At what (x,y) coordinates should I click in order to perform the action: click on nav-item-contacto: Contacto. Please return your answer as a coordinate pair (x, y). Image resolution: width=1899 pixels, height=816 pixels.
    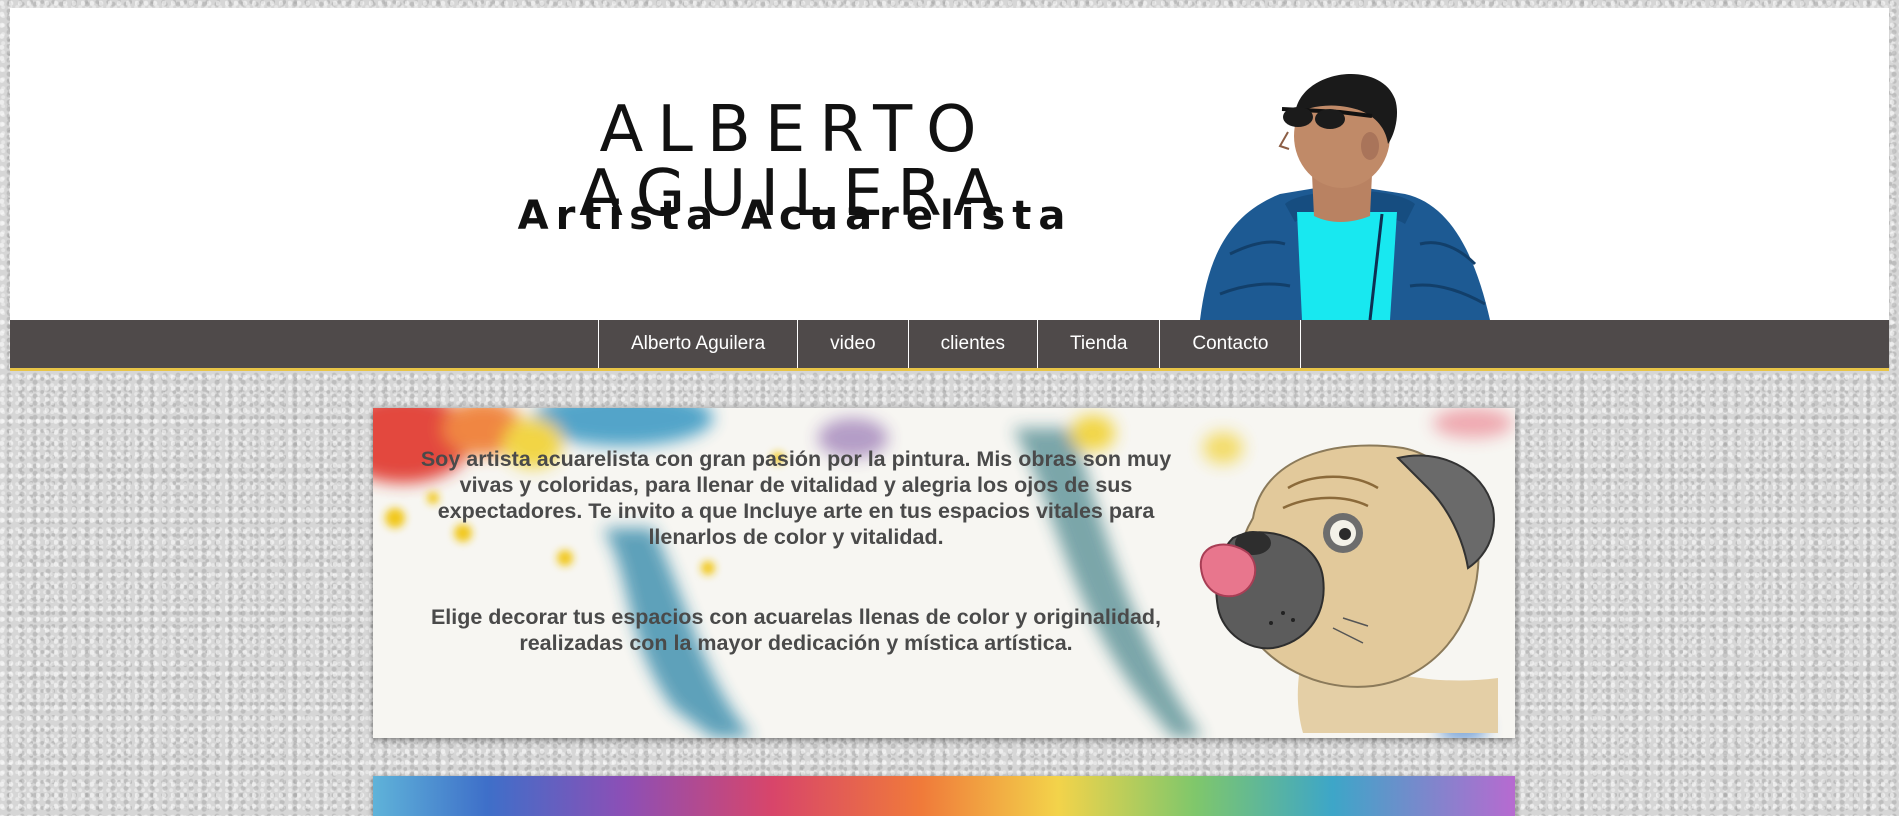
    Looking at the image, I should click on (1231, 344).